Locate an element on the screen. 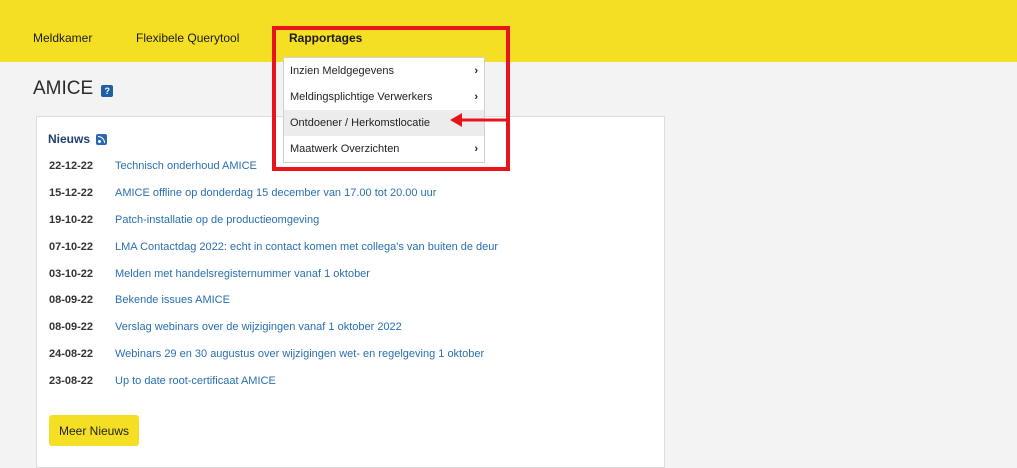 The height and width of the screenshot is (468, 1017). news-heading-text: Nieuws is located at coordinates (69, 139).